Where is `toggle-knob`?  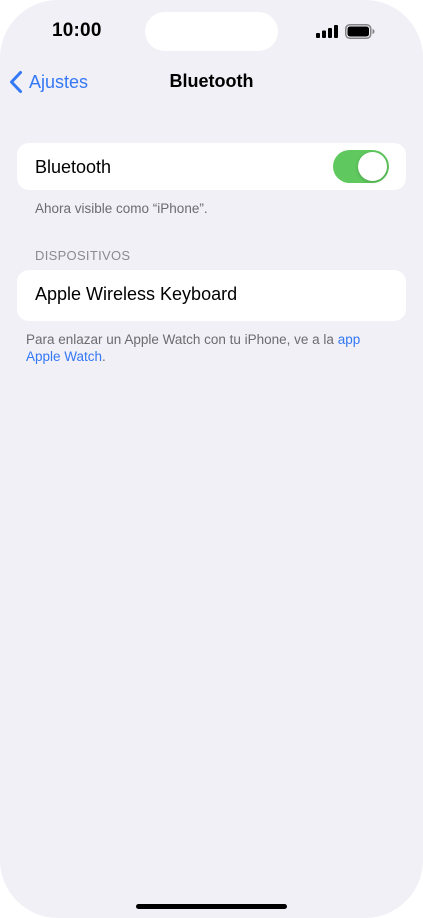
toggle-knob is located at coordinates (372, 166).